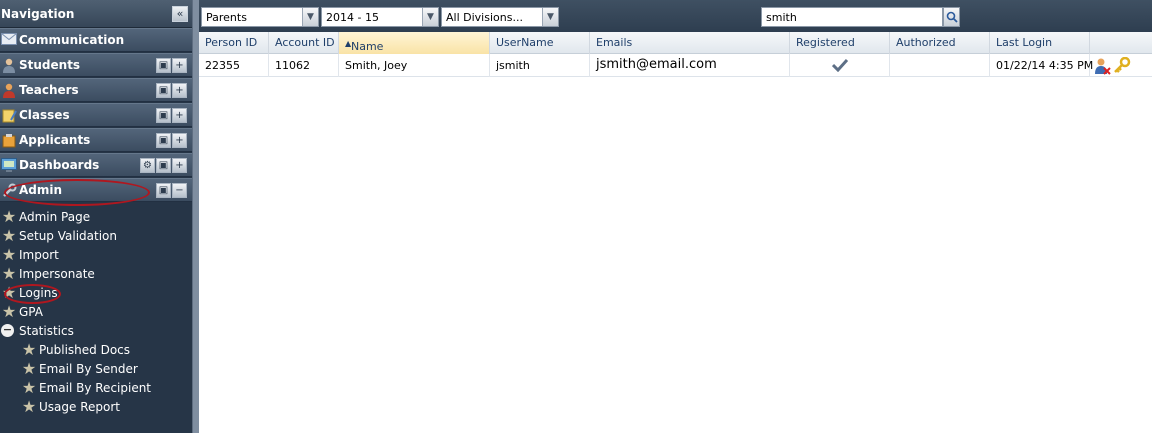  What do you see at coordinates (96, 90) in the screenshot?
I see `nav-section-teachers: Teachers ▣ +` at bounding box center [96, 90].